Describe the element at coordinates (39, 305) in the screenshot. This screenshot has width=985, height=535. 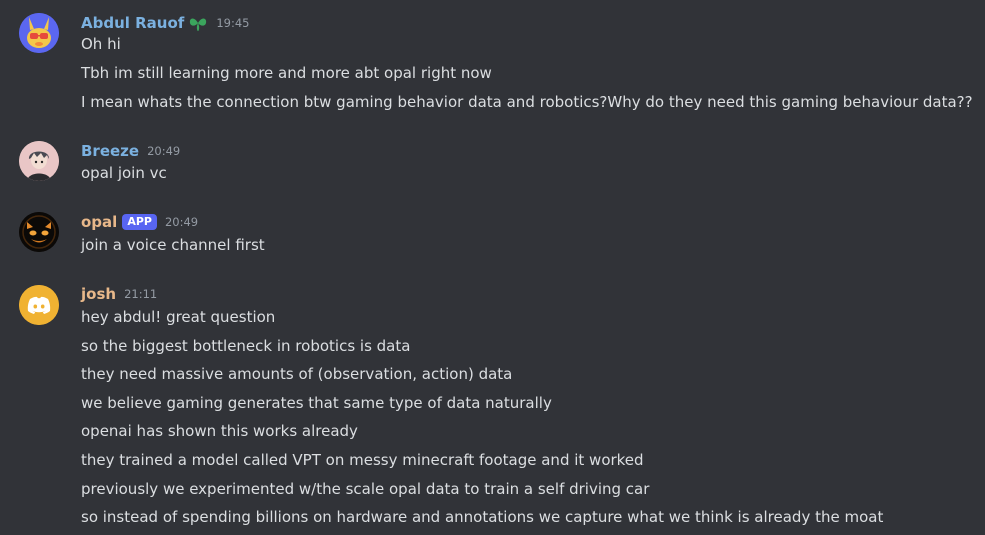
I see `discord-logo-avatar-icon` at that location.